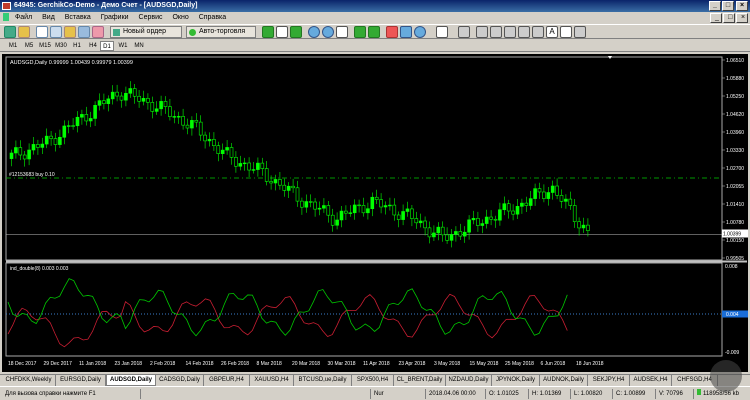 This screenshot has width=750, height=400. I want to click on tf-m5: M5, so click(29, 46).